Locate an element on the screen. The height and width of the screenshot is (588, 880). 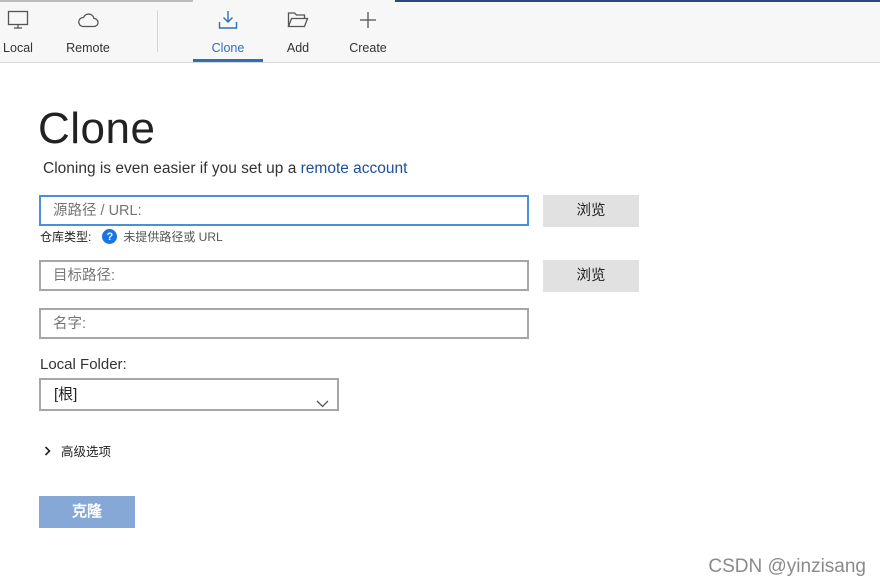
repo-type-row: 仓库类型: ? 未提供路径或 URL is located at coordinates (131, 236).